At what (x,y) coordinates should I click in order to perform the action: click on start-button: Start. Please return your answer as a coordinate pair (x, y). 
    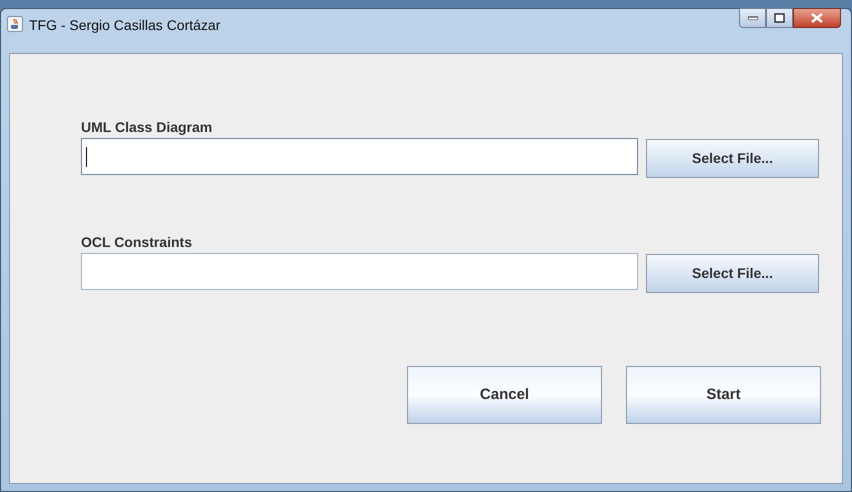
    Looking at the image, I should click on (723, 395).